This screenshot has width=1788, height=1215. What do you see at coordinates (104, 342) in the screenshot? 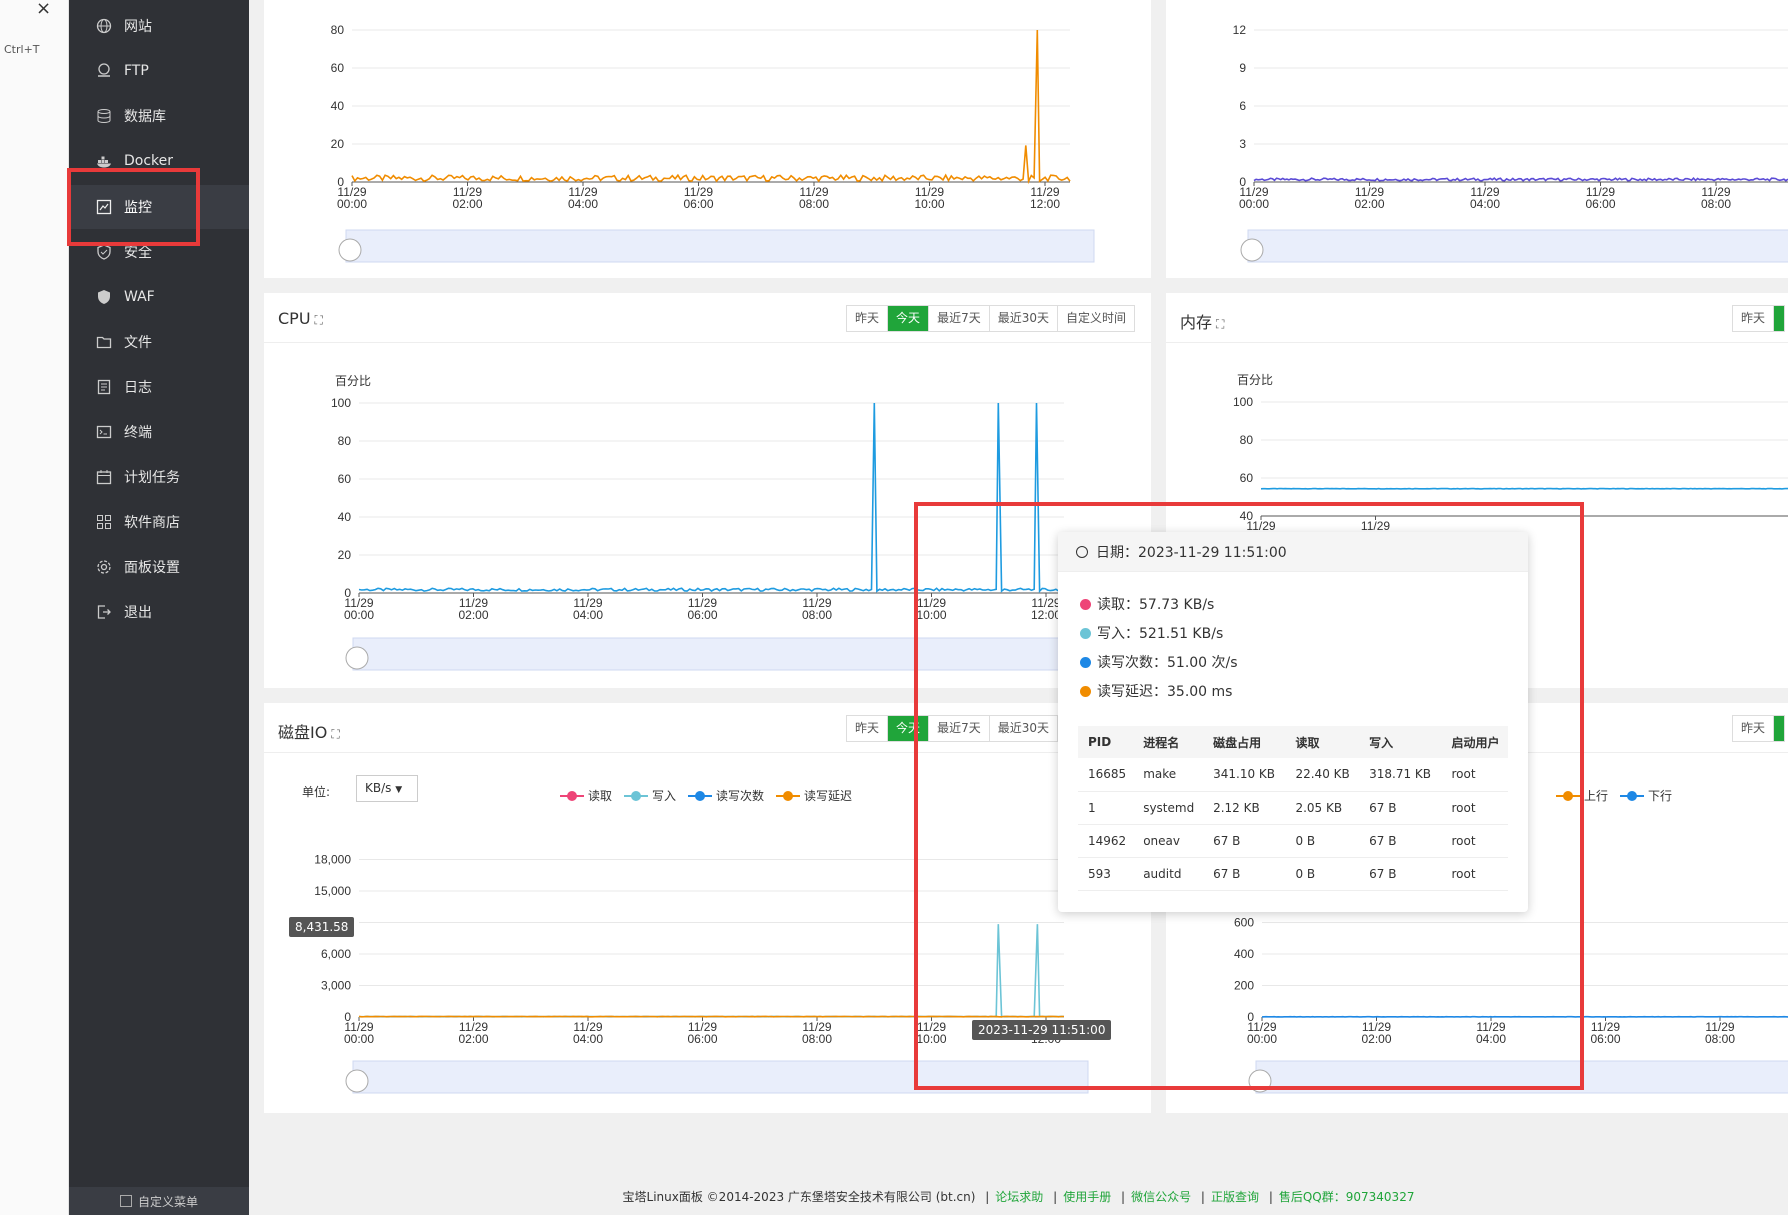
I see `folder-icon` at bounding box center [104, 342].